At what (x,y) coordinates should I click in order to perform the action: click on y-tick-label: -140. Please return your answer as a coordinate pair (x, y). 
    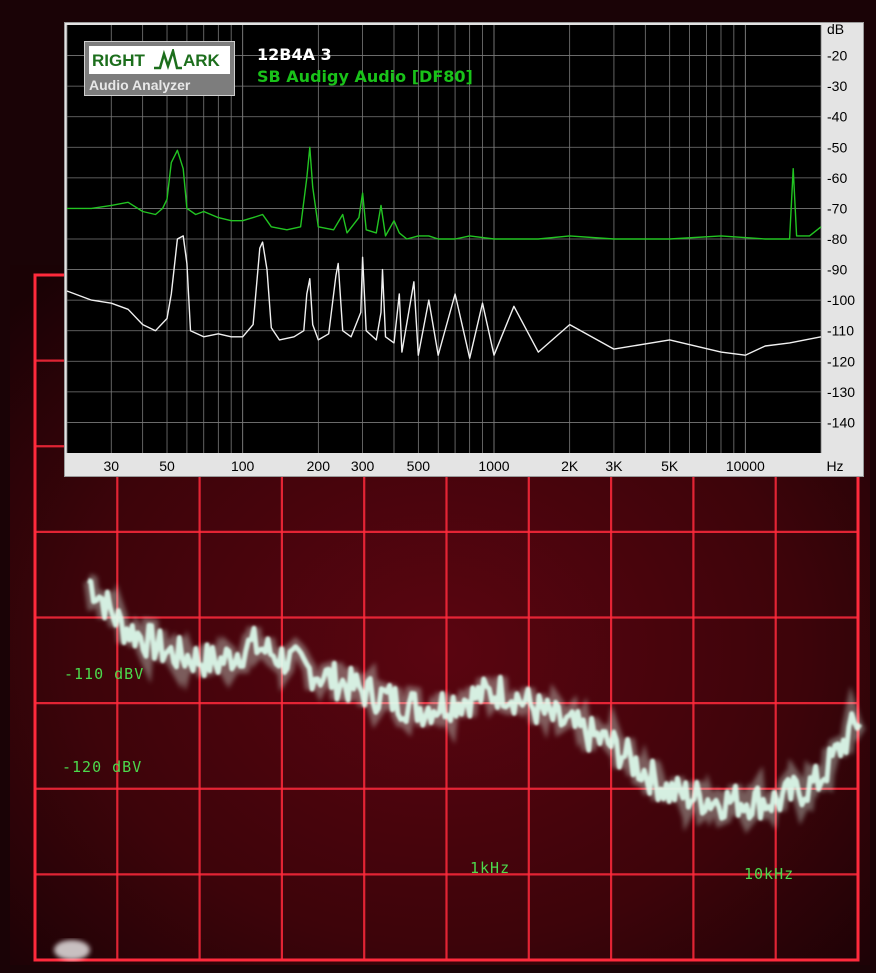
    Looking at the image, I should click on (841, 422).